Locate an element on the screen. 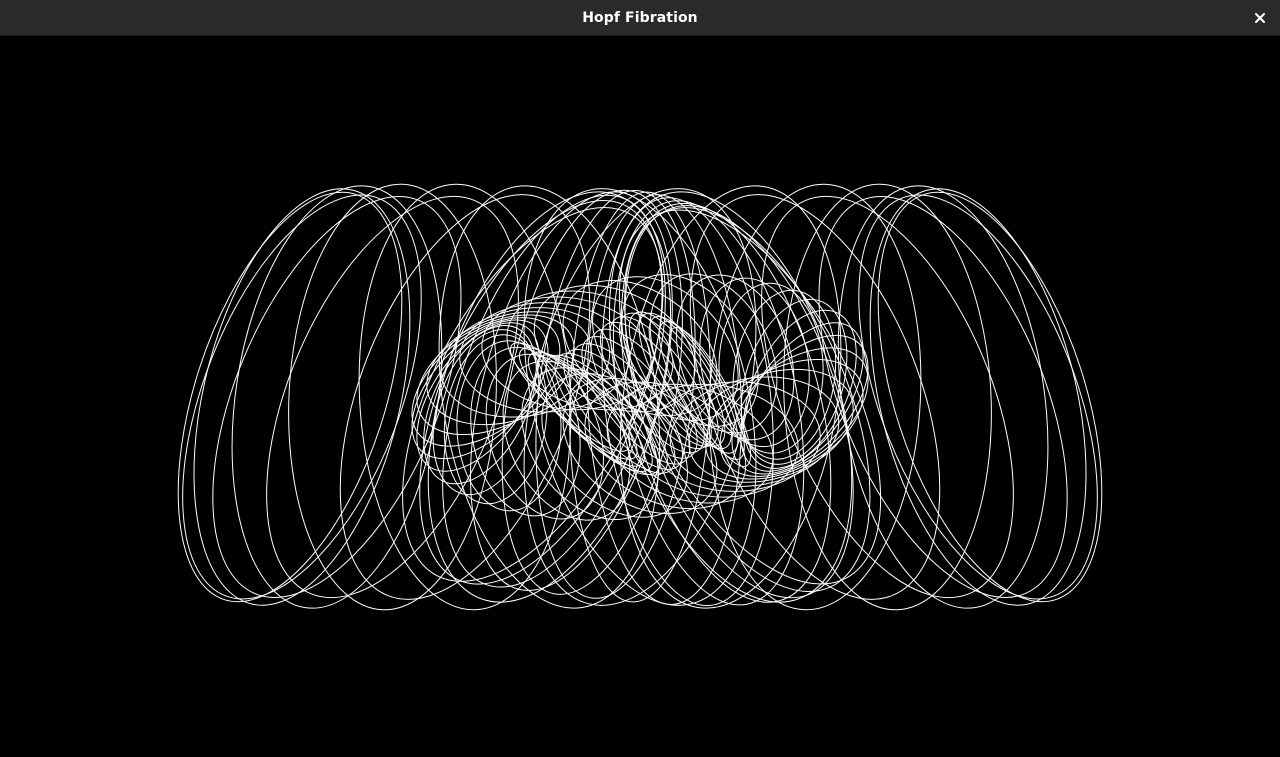  close-icon is located at coordinates (1260, 18).